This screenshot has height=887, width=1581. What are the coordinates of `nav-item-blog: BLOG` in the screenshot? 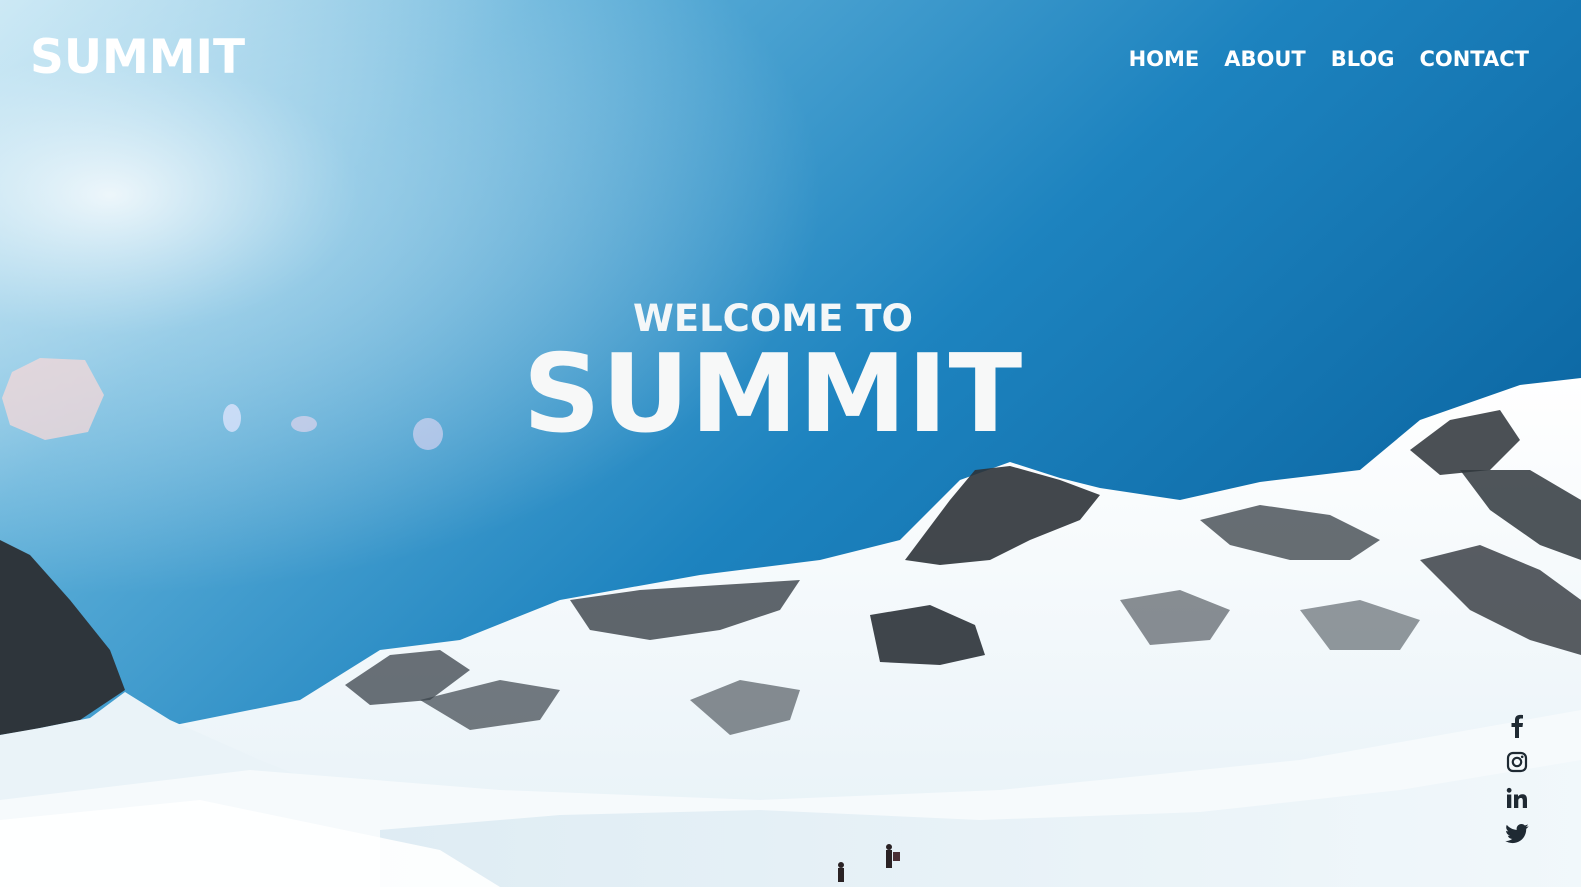 It's located at (1363, 59).